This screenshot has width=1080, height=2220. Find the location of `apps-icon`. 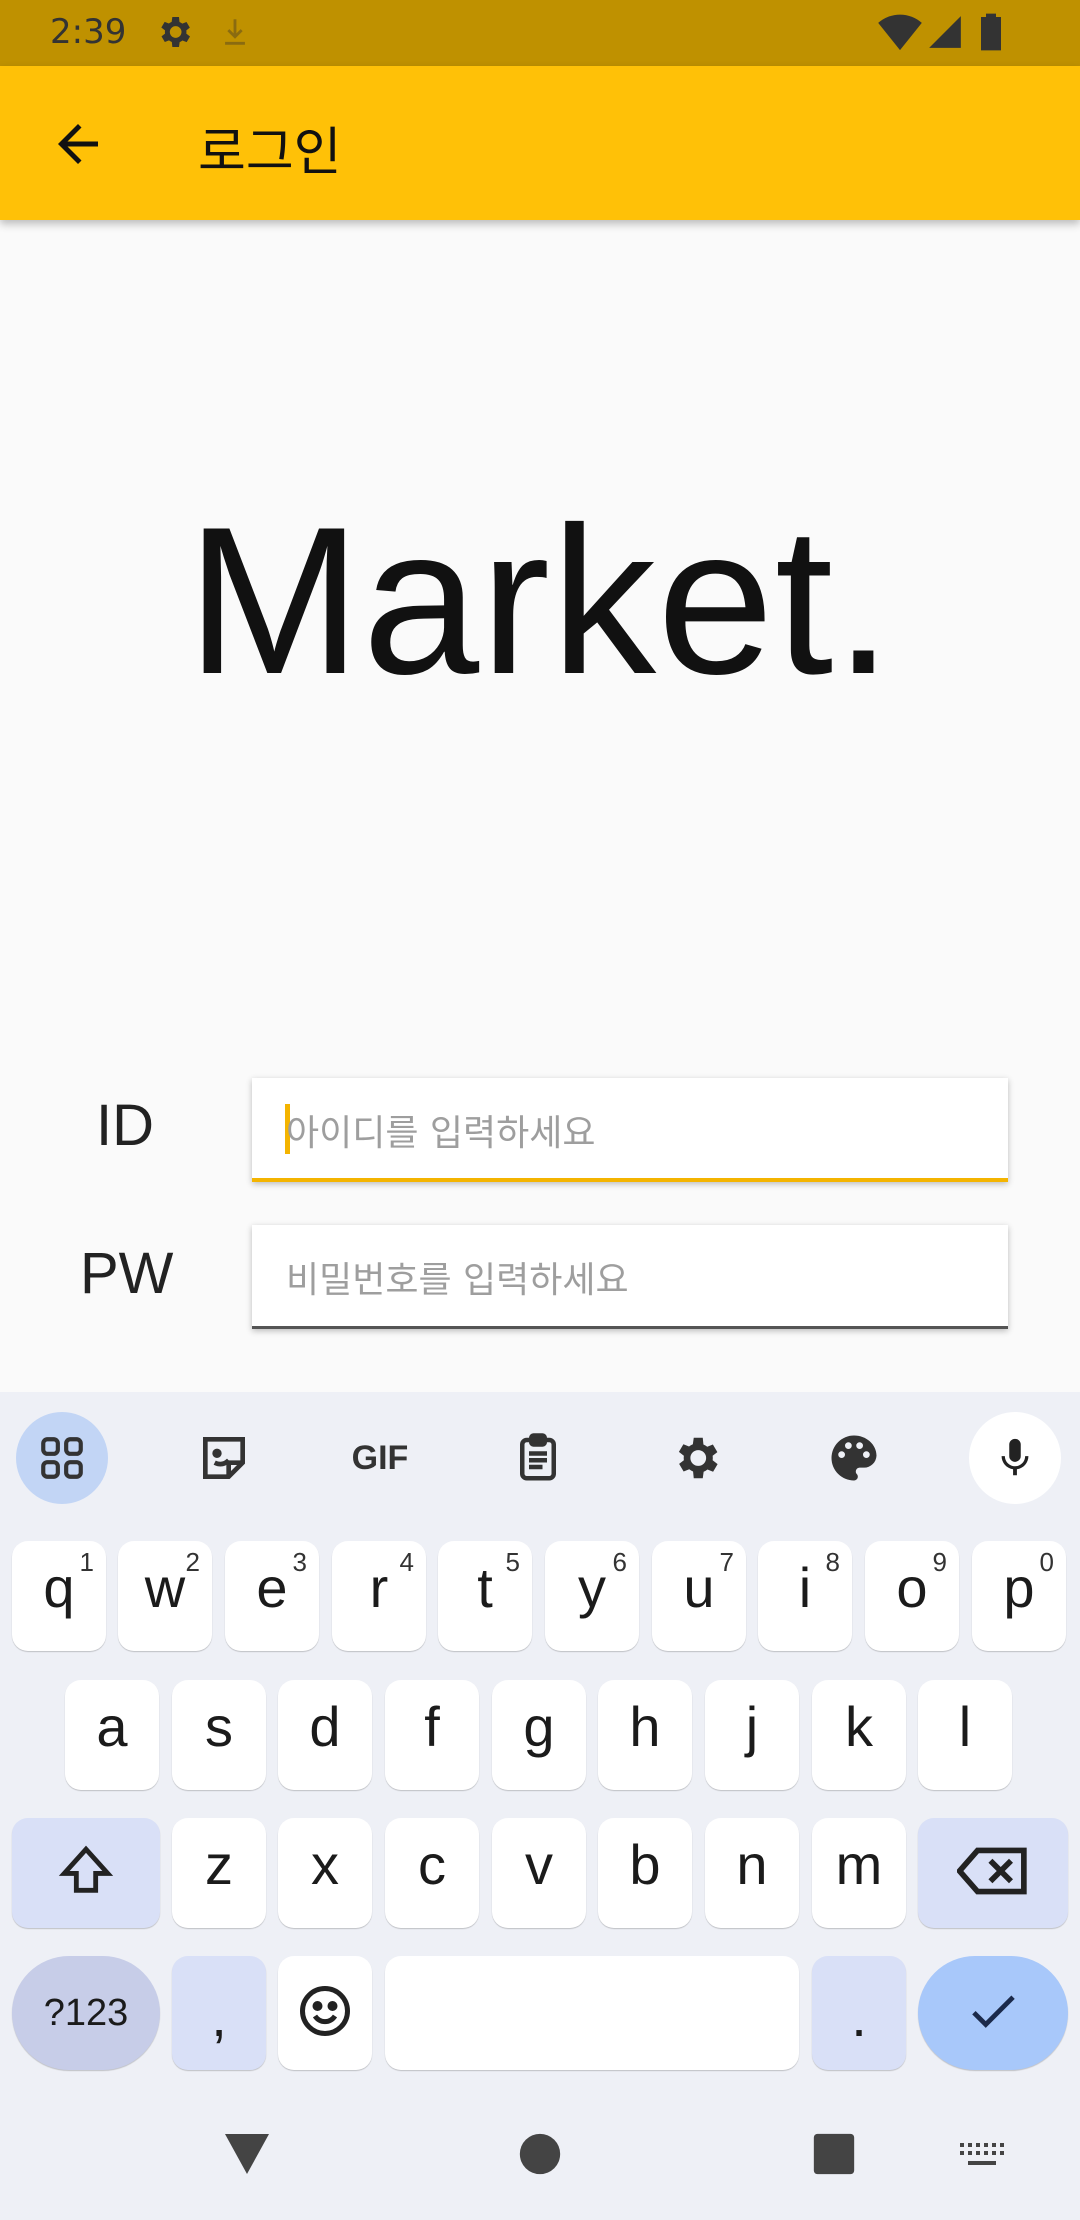

apps-icon is located at coordinates (62, 1458).